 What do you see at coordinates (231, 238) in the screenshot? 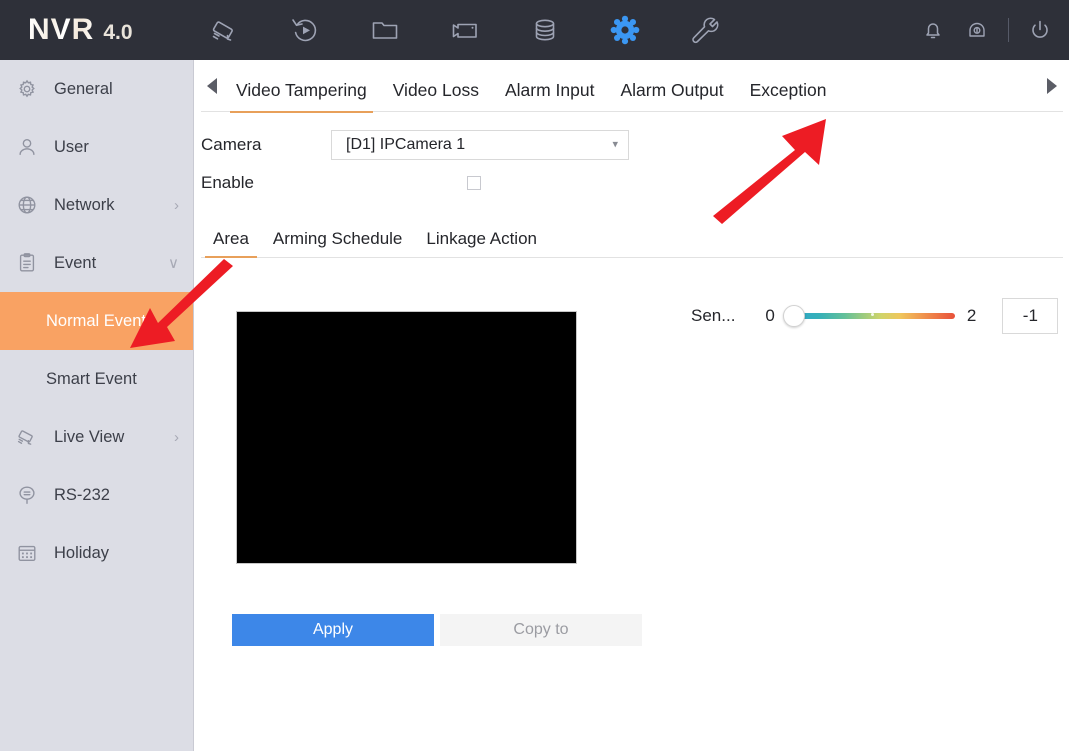
I see `subtab-label: Area` at bounding box center [231, 238].